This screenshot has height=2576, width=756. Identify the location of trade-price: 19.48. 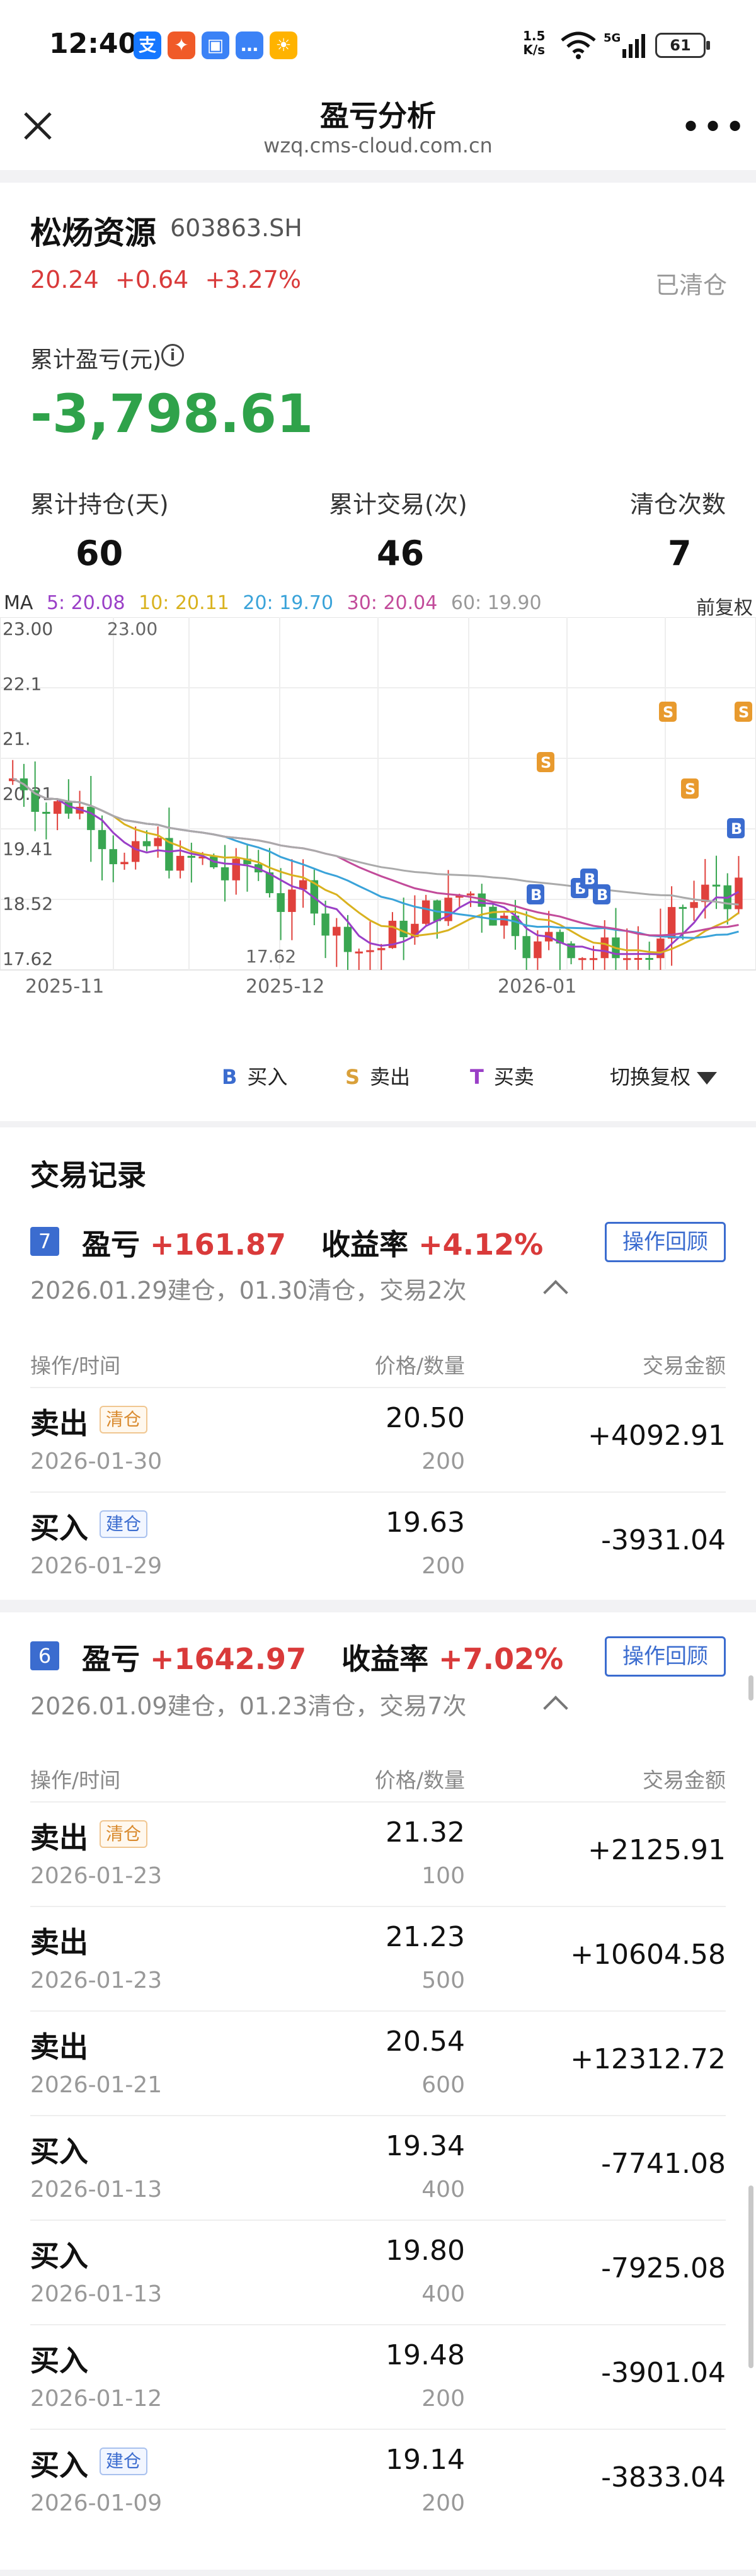
(425, 2355).